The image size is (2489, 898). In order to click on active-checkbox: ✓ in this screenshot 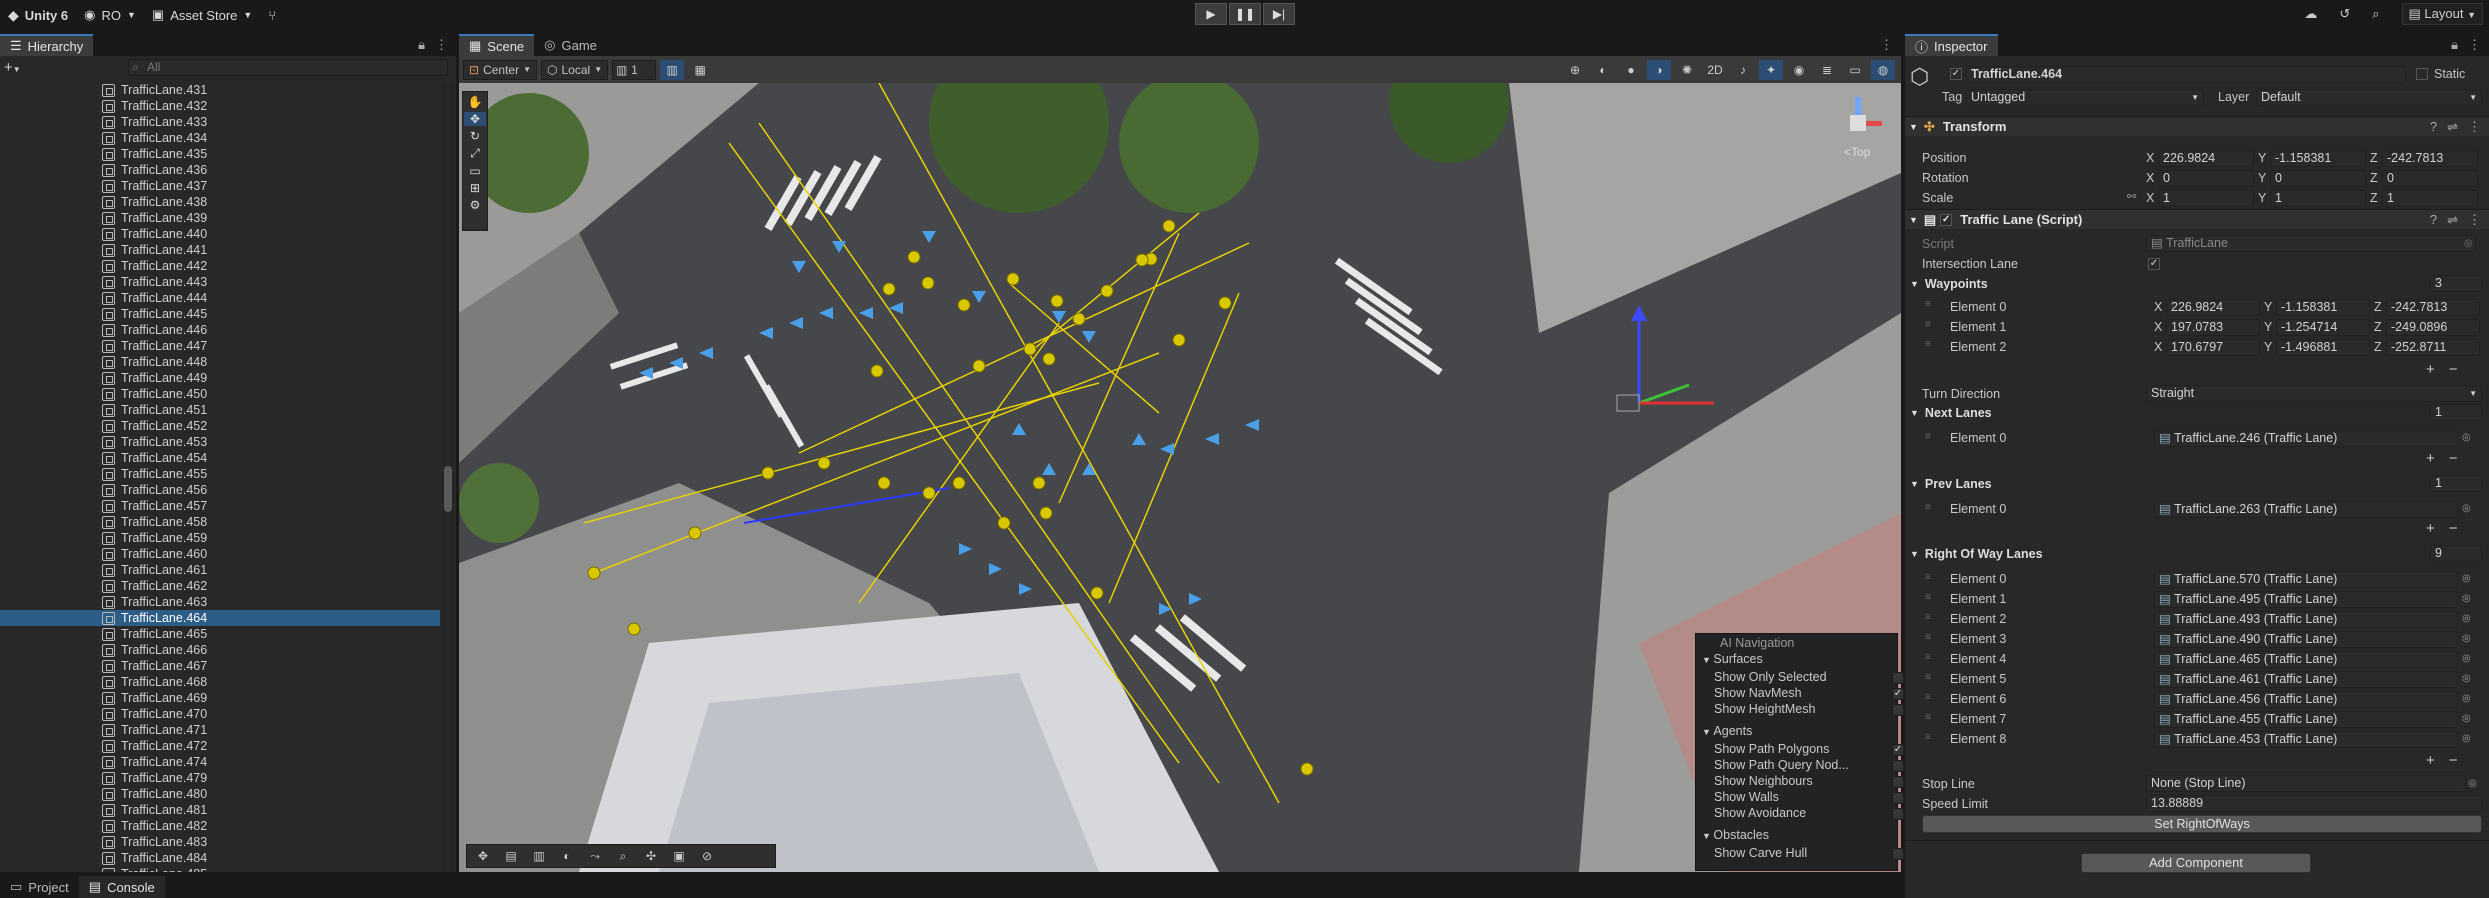, I will do `click(1956, 74)`.